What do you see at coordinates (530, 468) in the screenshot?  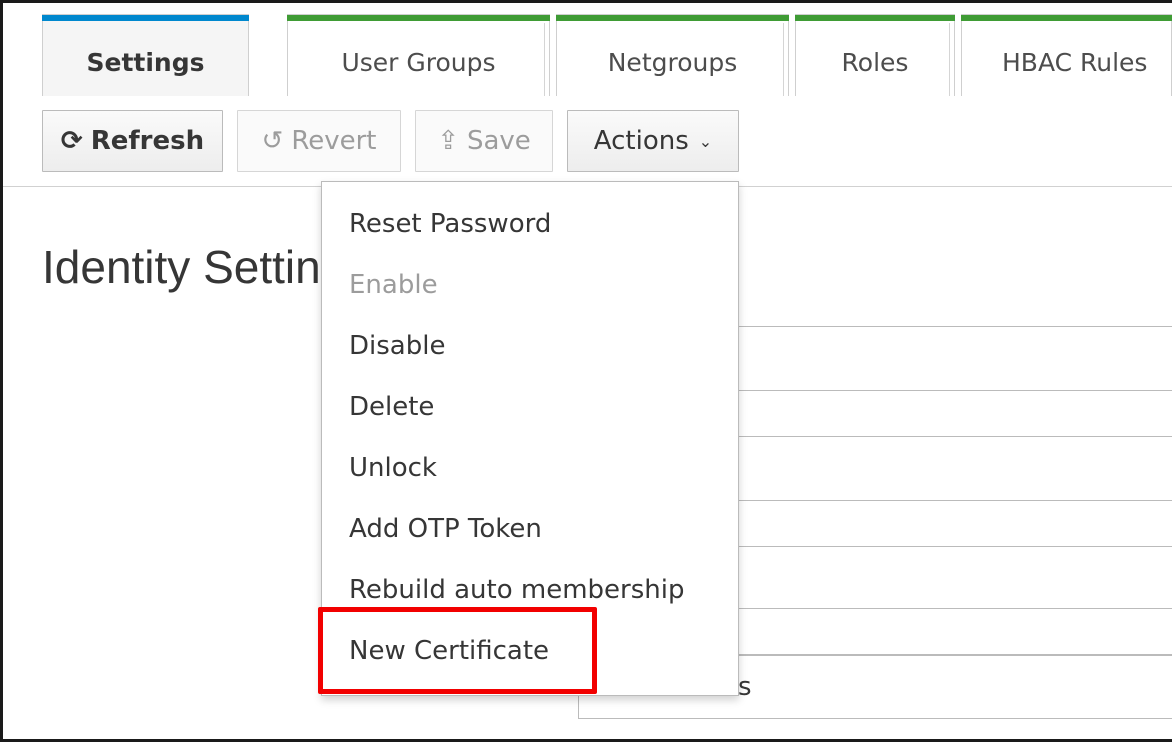 I see `menu-item-unlock: Unlock` at bounding box center [530, 468].